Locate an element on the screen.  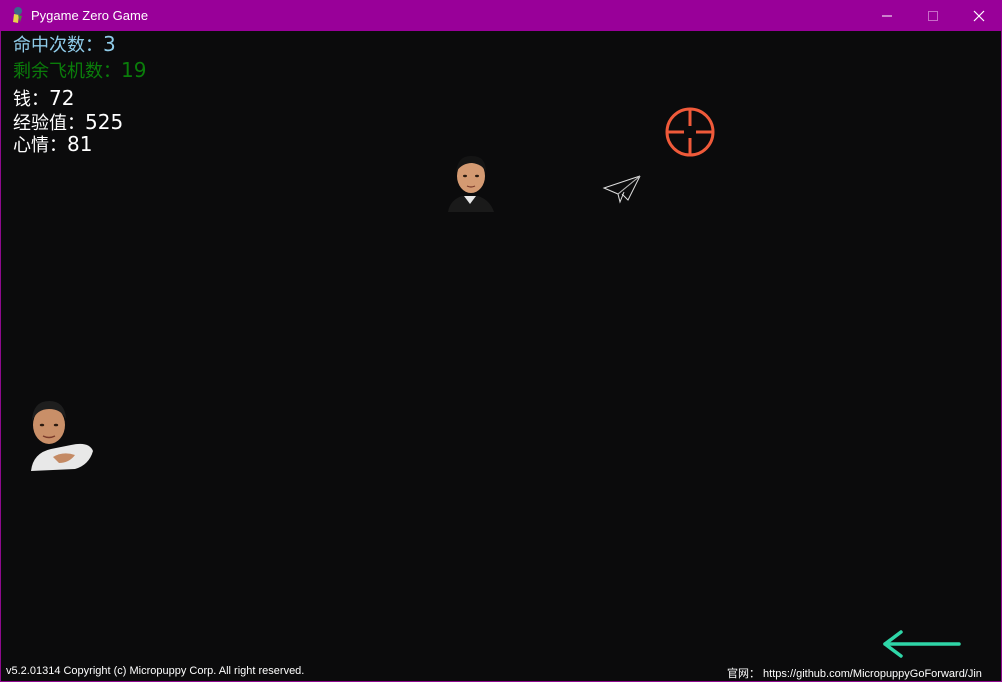
exp-value: 525 is located at coordinates (104, 122).